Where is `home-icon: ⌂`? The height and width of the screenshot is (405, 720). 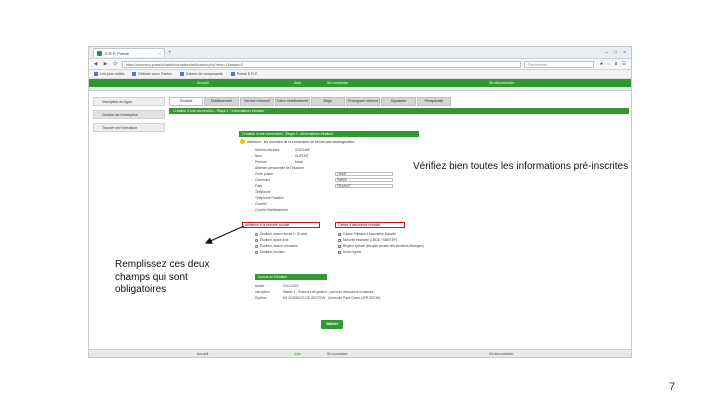 home-icon: ⌂ is located at coordinates (608, 64).